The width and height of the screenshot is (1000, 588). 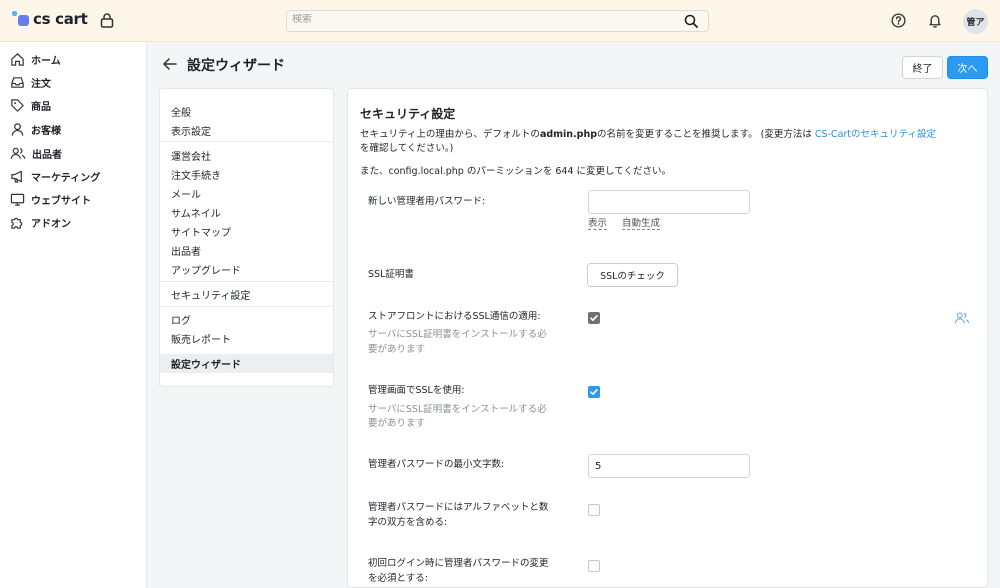 I want to click on alnum-label: 字の双方を含める:, so click(x=408, y=522).